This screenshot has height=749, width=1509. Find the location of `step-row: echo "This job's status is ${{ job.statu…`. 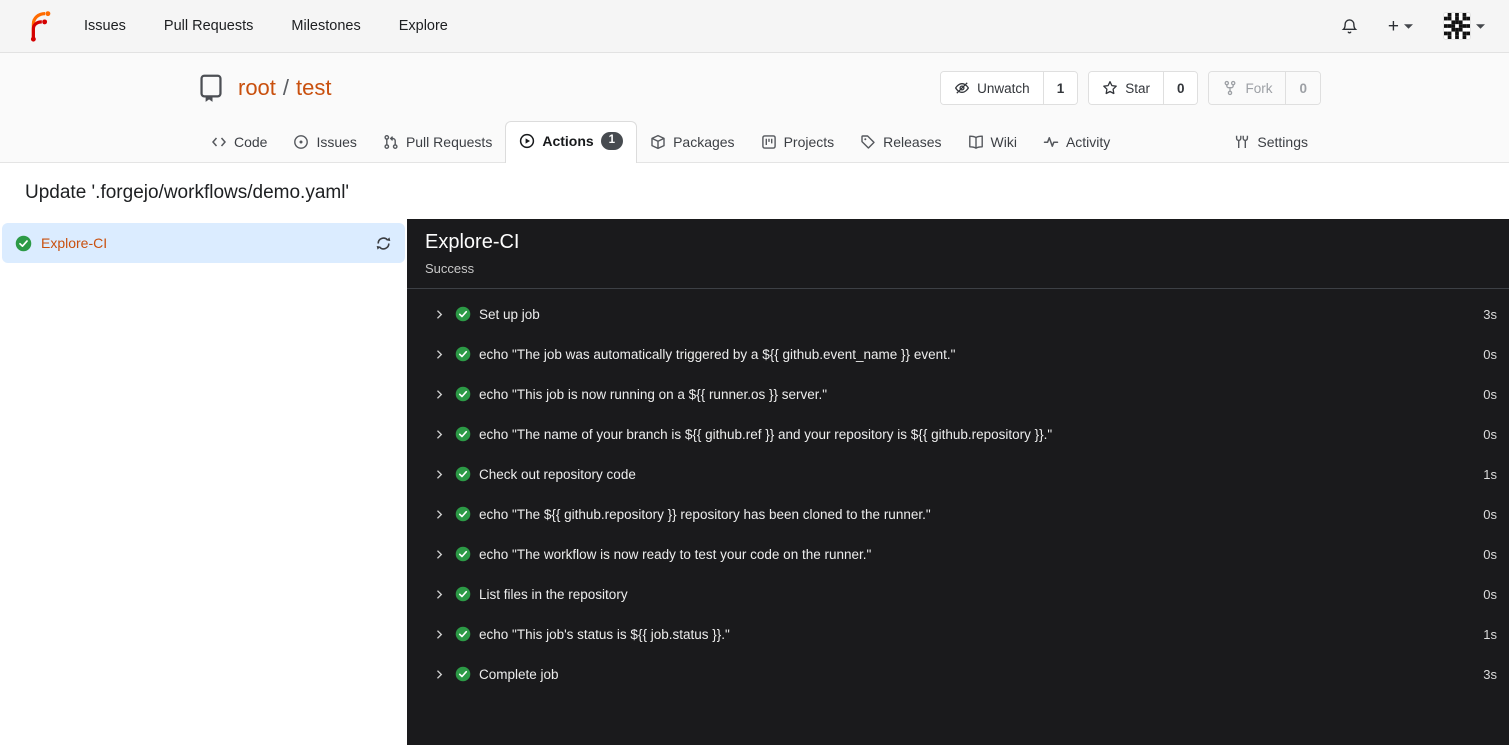

step-row: echo "This job's status is ${{ job.statu… is located at coordinates (958, 634).